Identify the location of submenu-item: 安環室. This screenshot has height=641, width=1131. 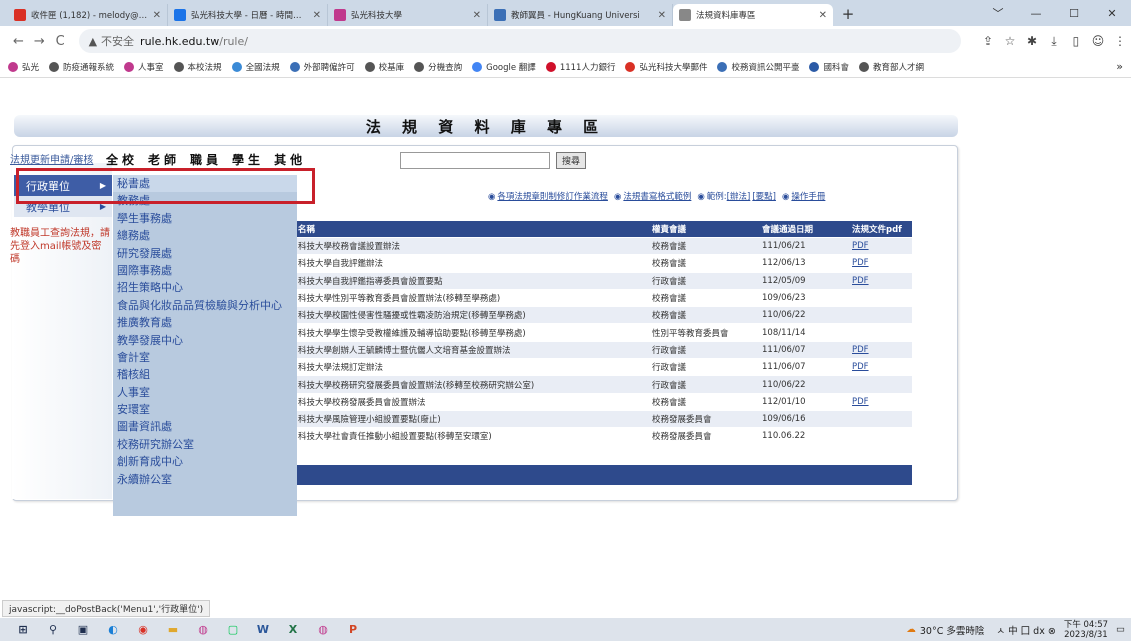
(205, 409).